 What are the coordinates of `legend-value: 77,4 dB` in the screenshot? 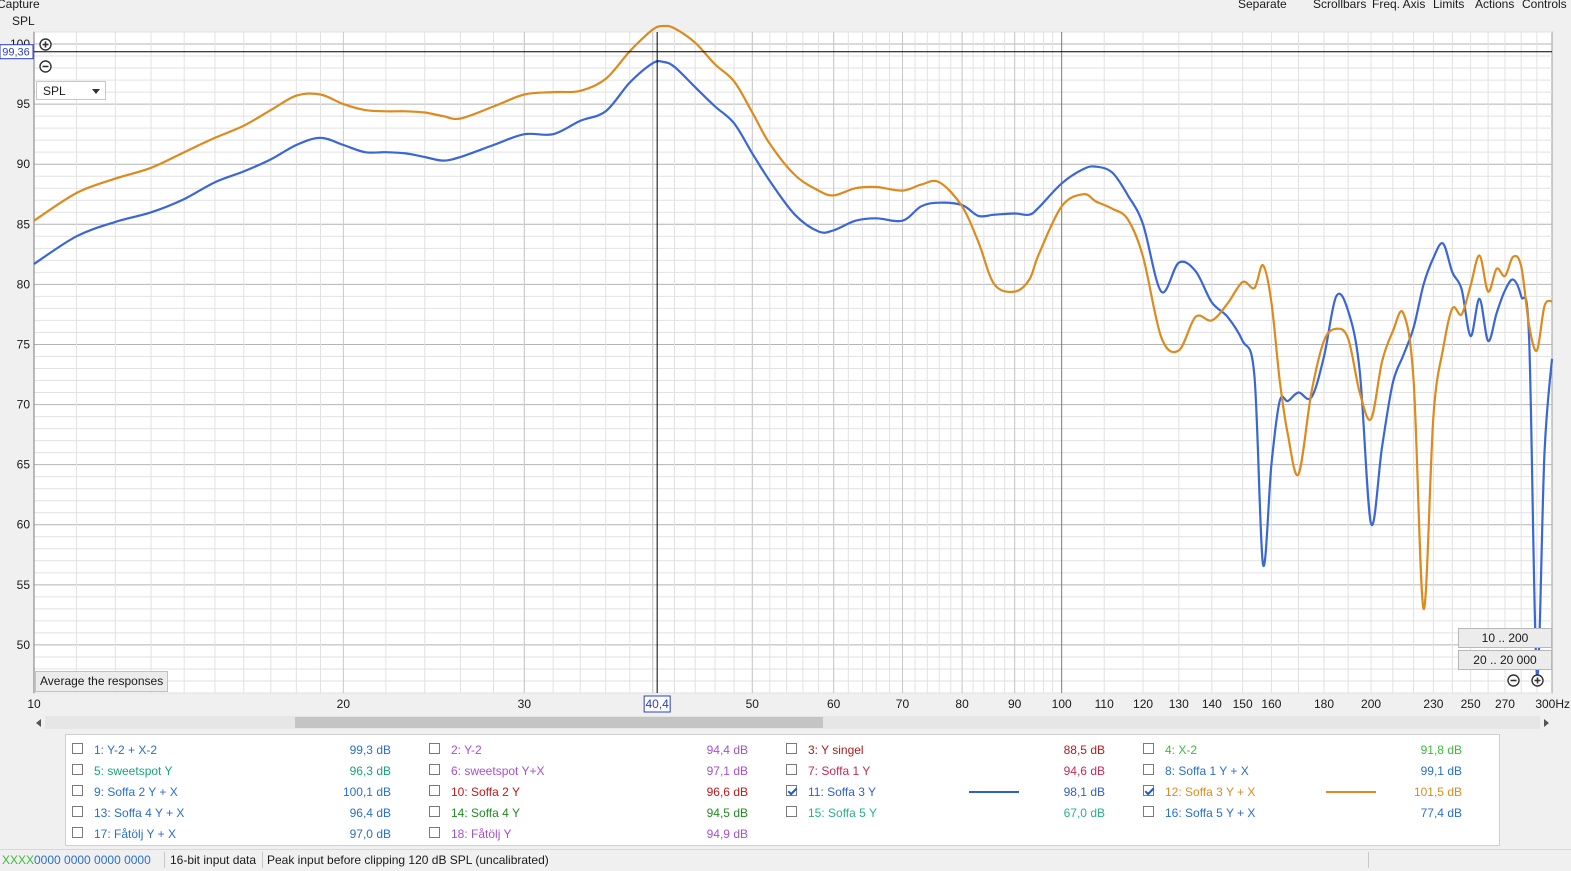 It's located at (1441, 813).